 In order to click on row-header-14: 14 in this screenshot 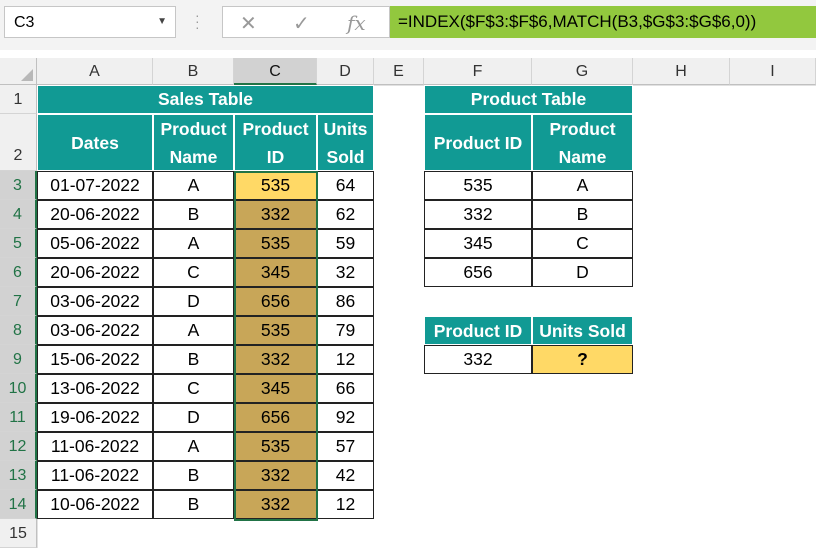, I will do `click(18, 504)`.